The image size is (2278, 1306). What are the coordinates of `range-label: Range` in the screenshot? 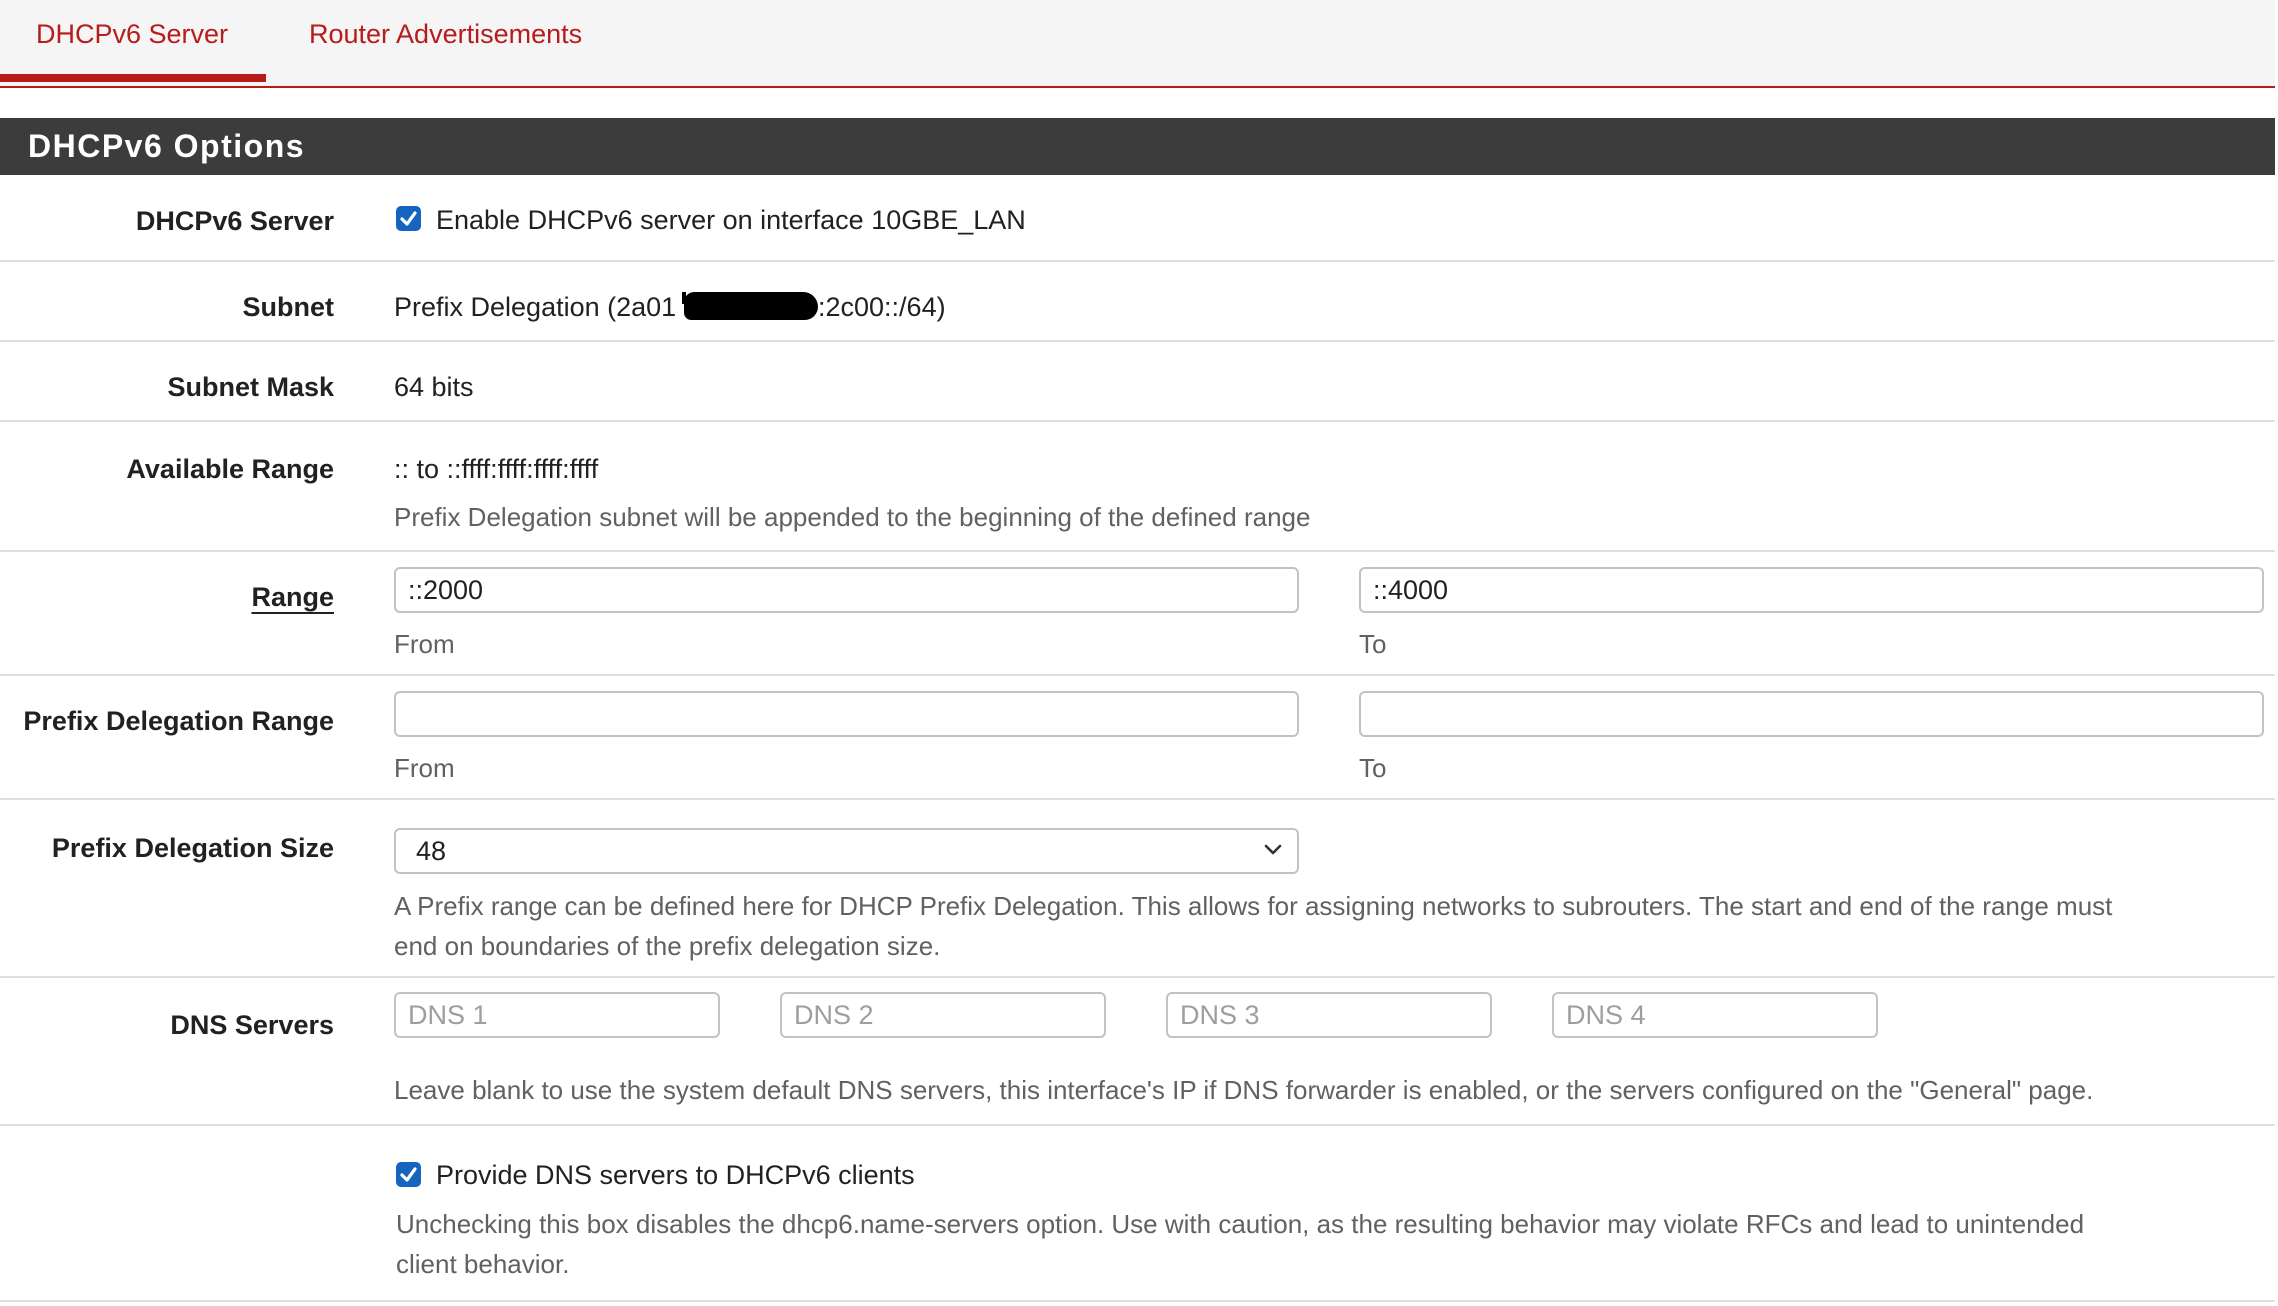 It's located at (292, 597).